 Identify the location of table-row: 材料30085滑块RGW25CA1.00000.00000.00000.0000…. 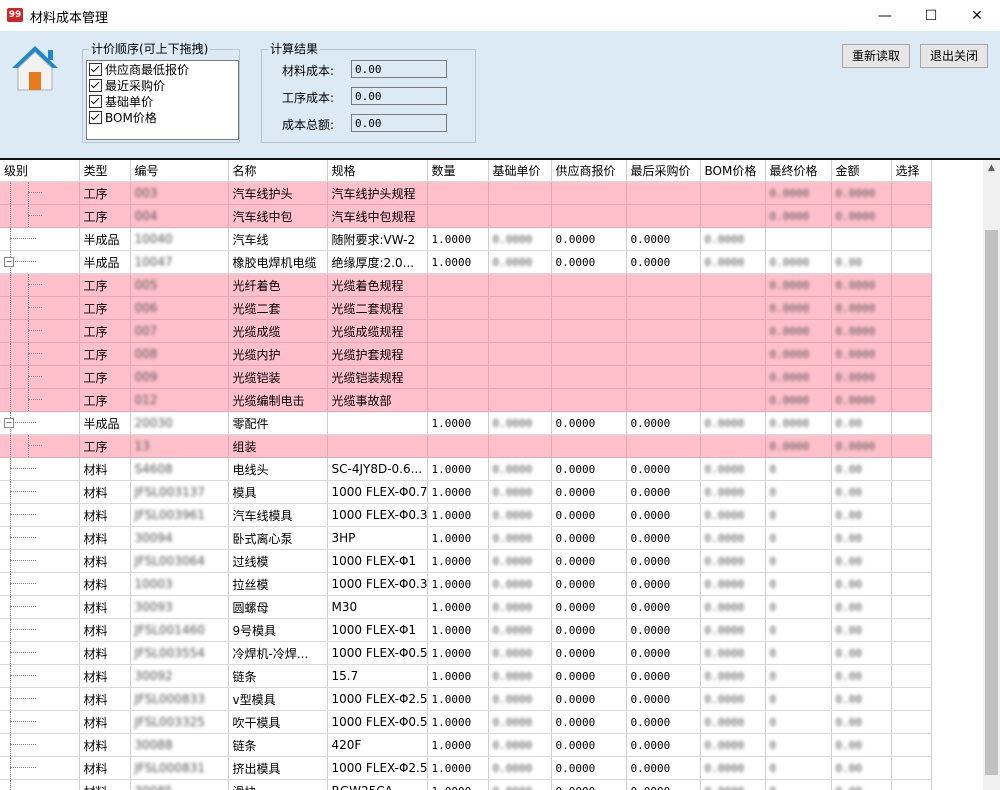
(466, 784).